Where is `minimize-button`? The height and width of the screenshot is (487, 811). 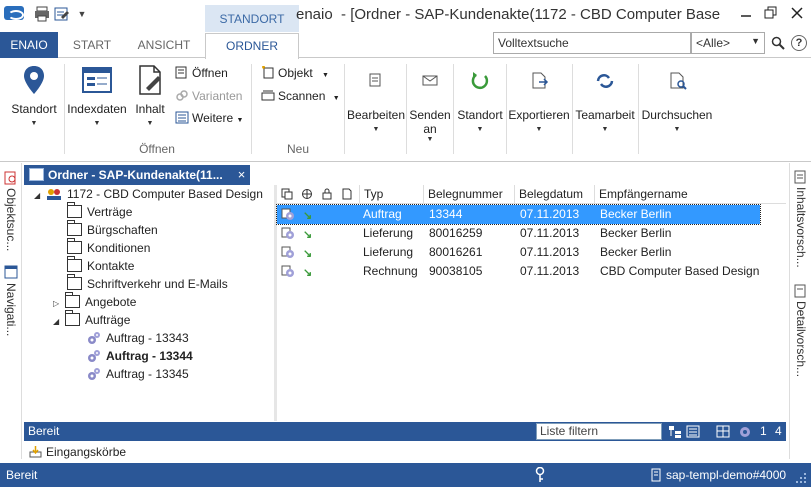 minimize-button is located at coordinates (746, 13).